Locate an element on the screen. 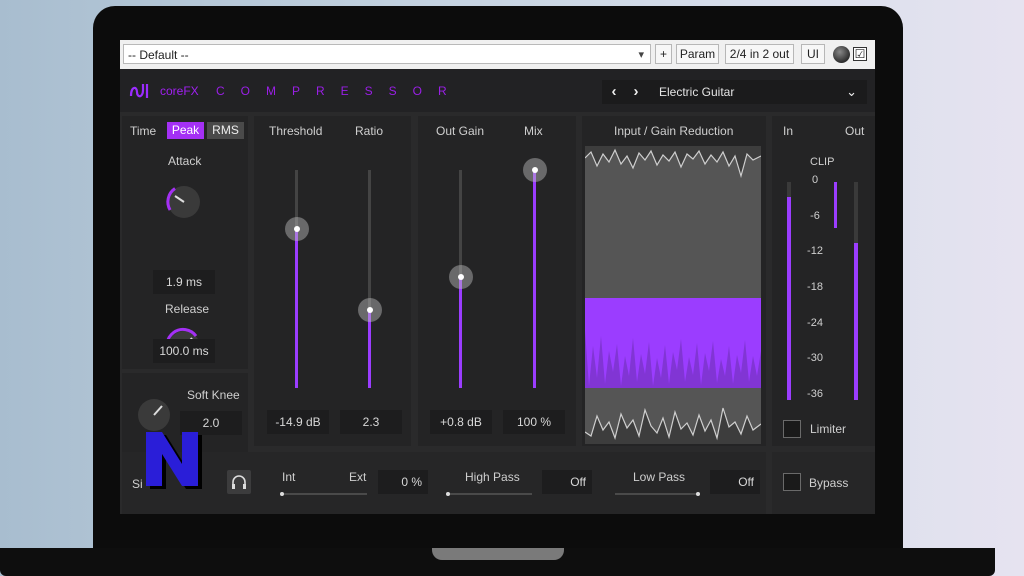  low-pass-slider is located at coordinates (657, 494).